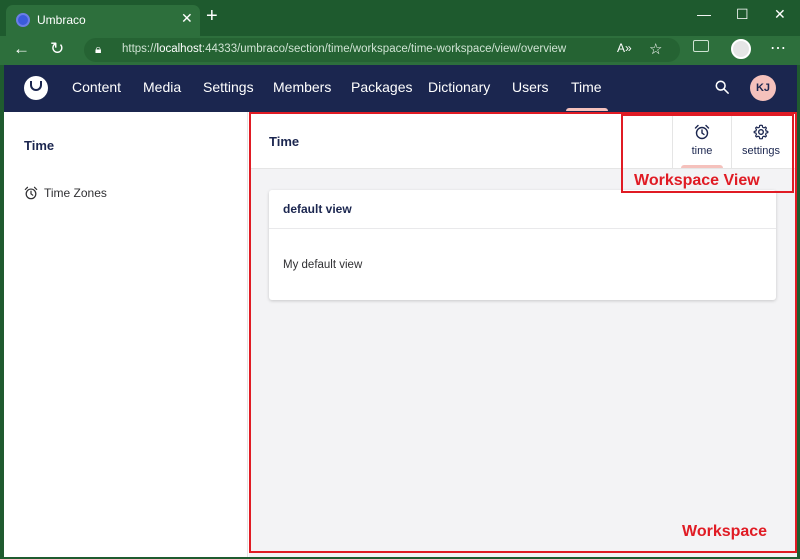 Image resolution: width=800 pixels, height=559 pixels. Describe the element at coordinates (587, 109) in the screenshot. I see `active-section-indicator` at that location.